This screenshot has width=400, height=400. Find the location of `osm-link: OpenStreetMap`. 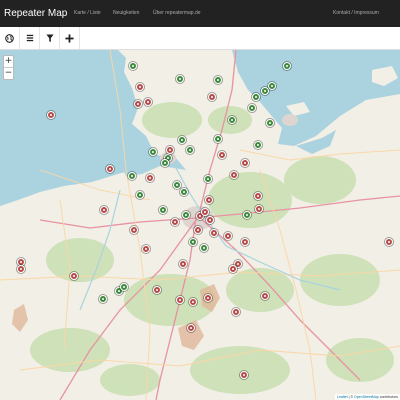

osm-link: OpenStreetMap is located at coordinates (366, 397).